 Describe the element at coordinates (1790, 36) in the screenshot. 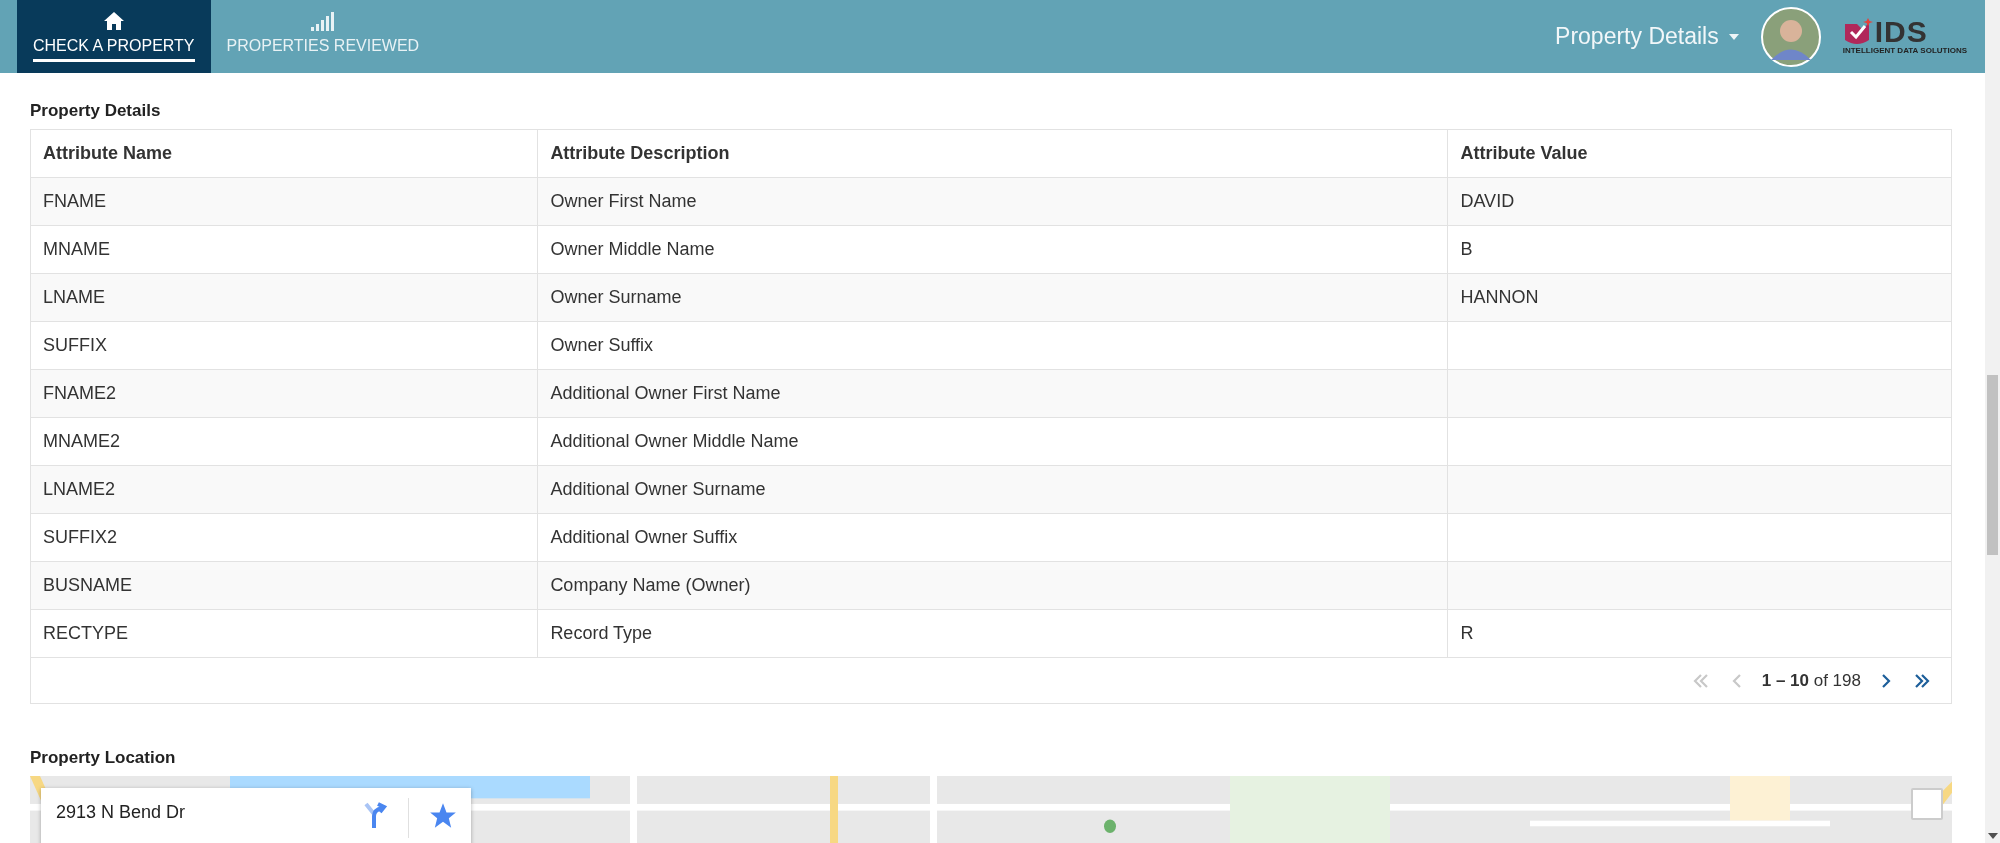

I see `avatar` at that location.